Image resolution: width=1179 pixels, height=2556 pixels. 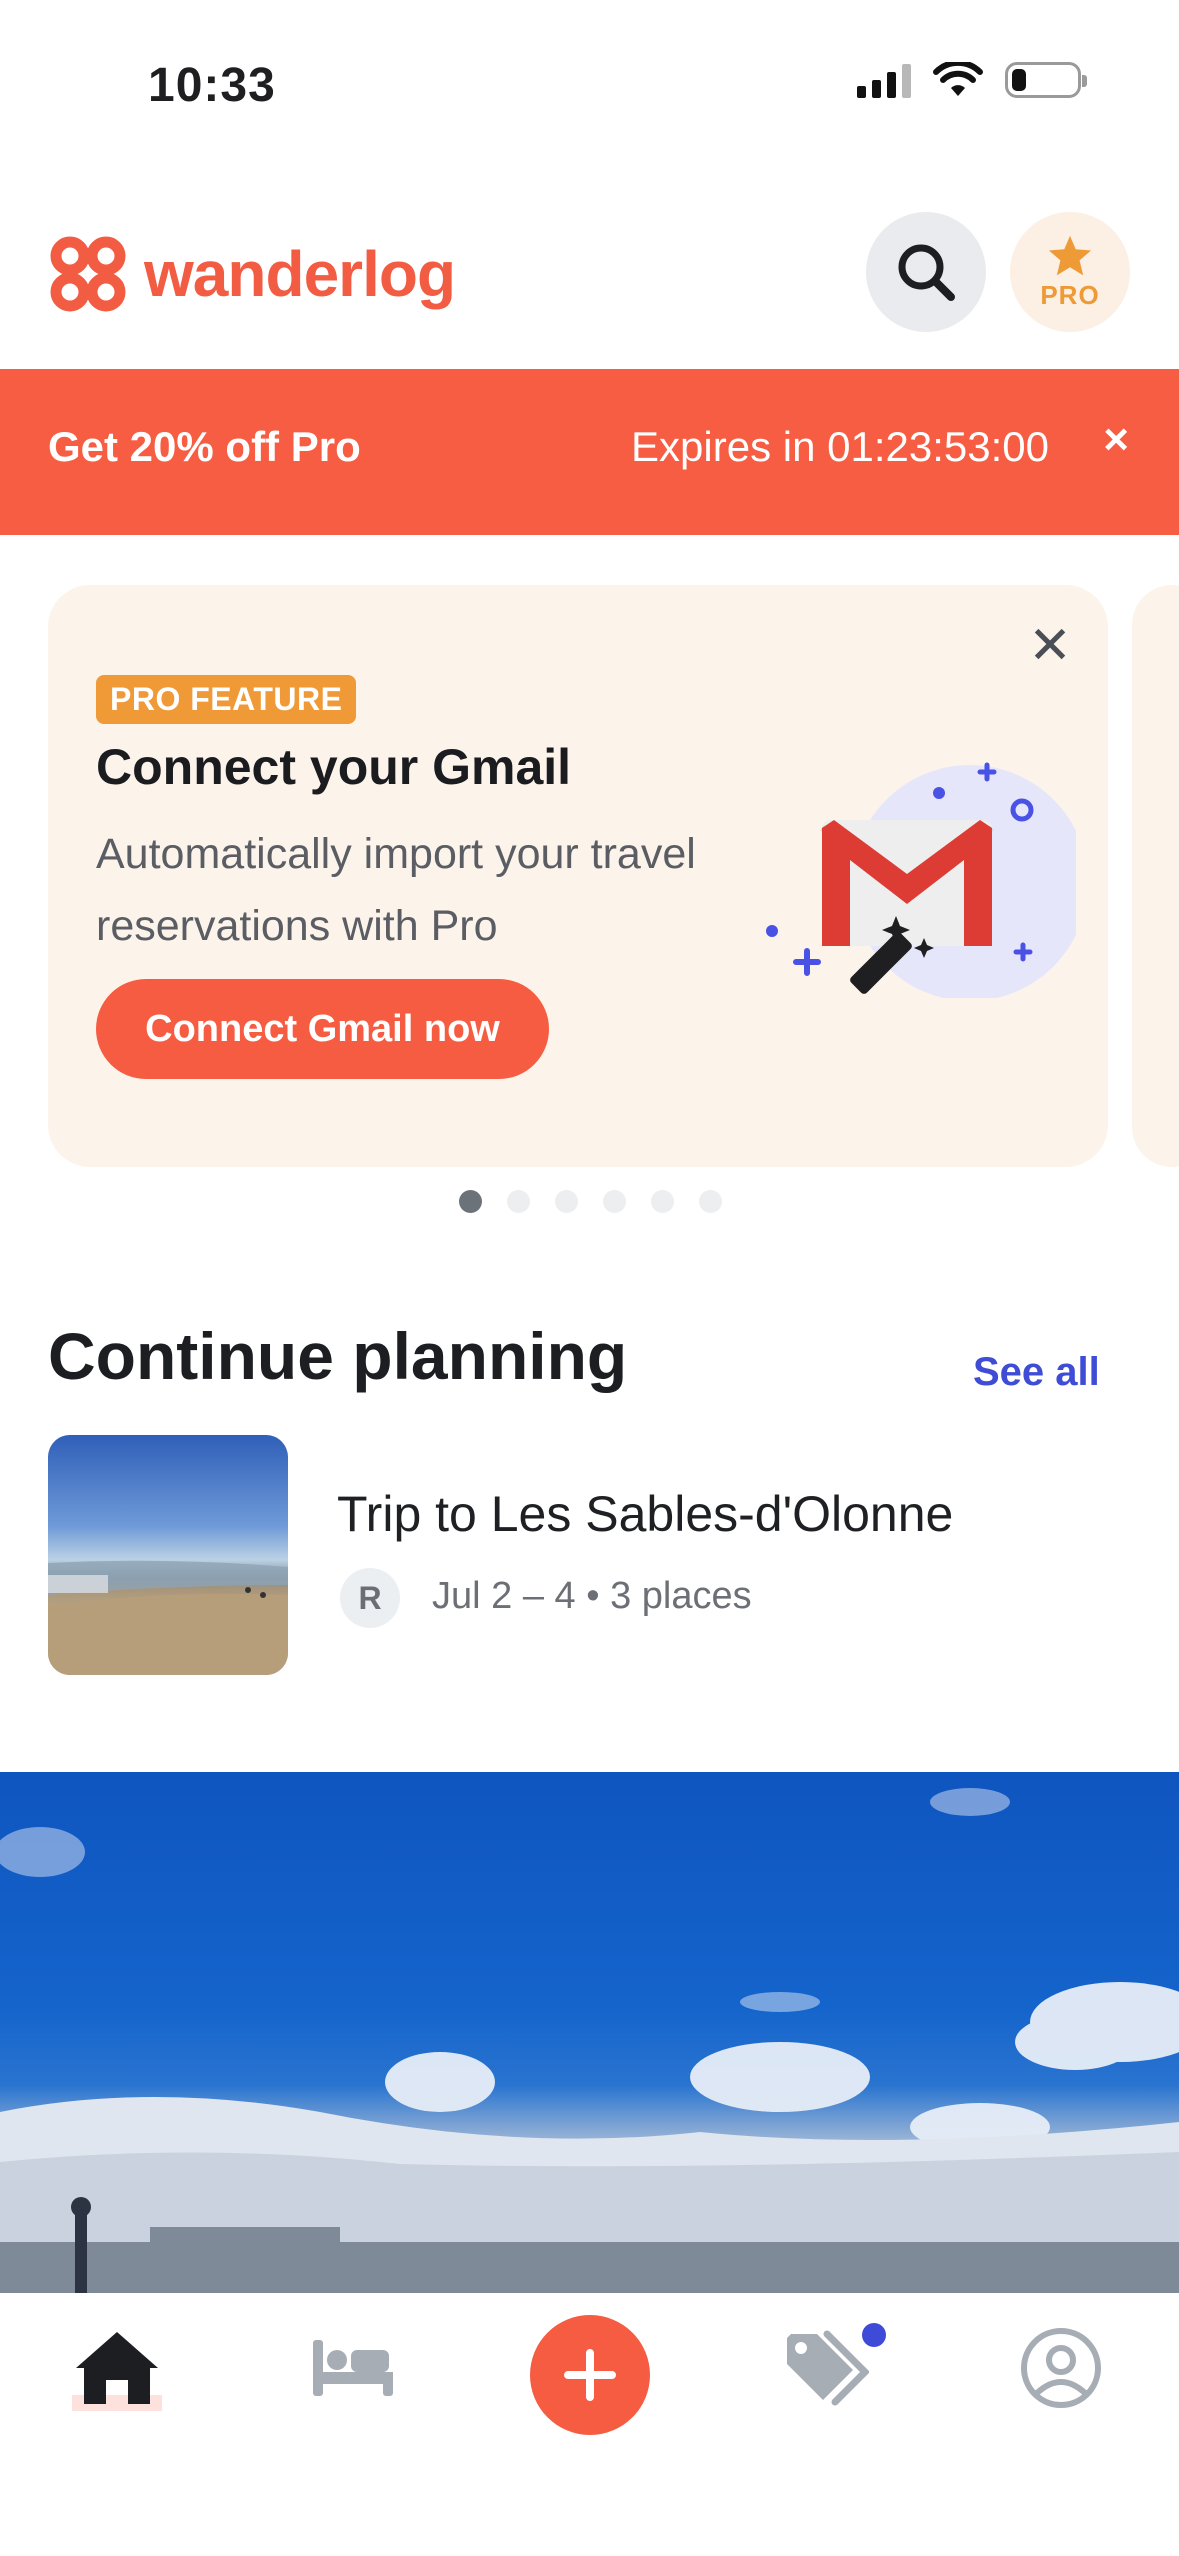 I want to click on gmail-envelope-icon, so click(x=907, y=883).